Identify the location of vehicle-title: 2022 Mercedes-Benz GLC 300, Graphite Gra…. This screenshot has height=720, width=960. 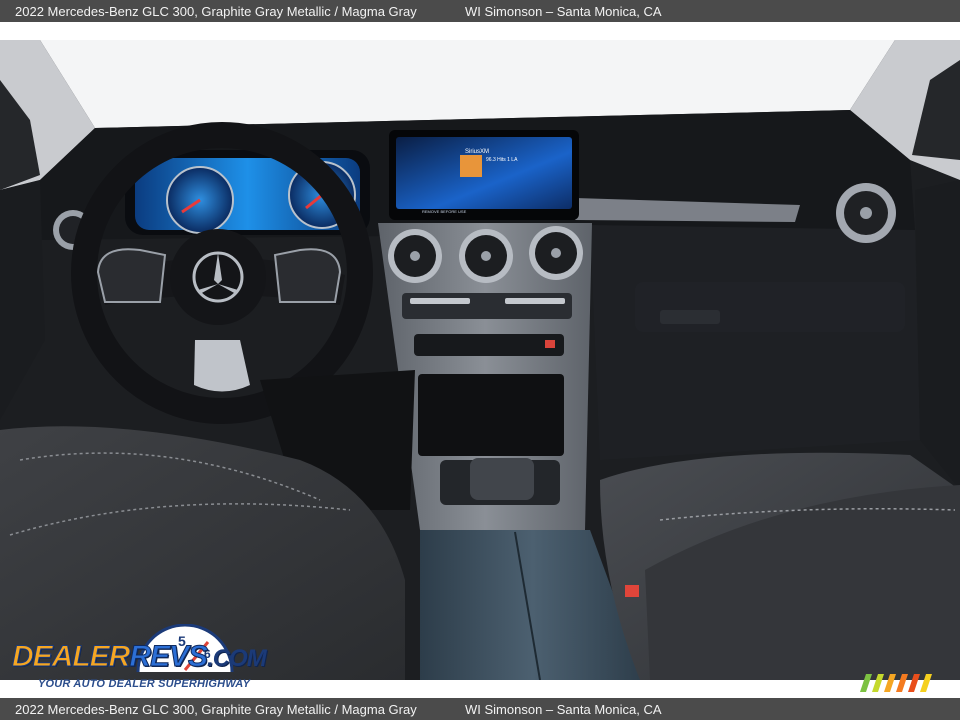
(216, 11).